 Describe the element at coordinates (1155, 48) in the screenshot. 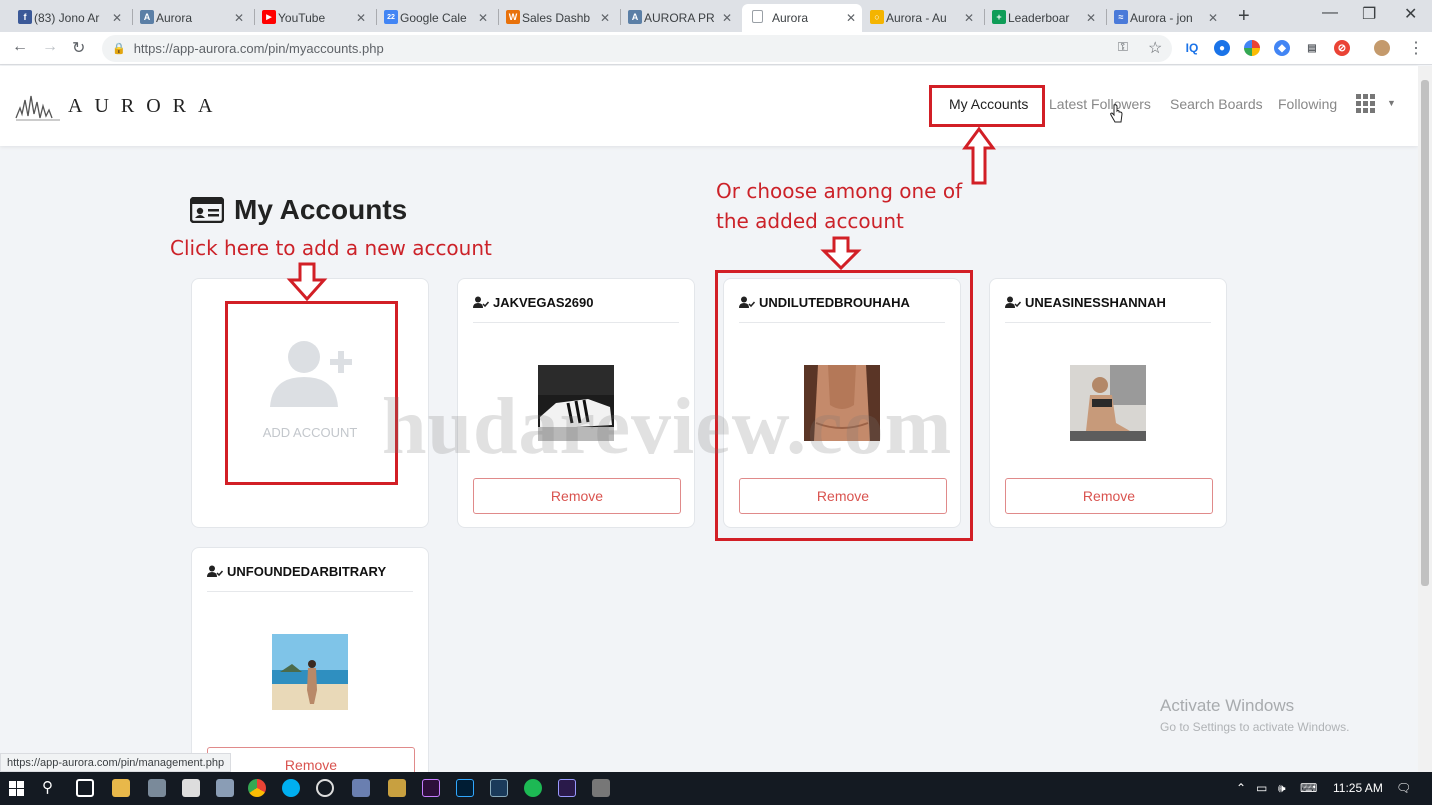

I see `bookmark-star-icon: ☆` at that location.